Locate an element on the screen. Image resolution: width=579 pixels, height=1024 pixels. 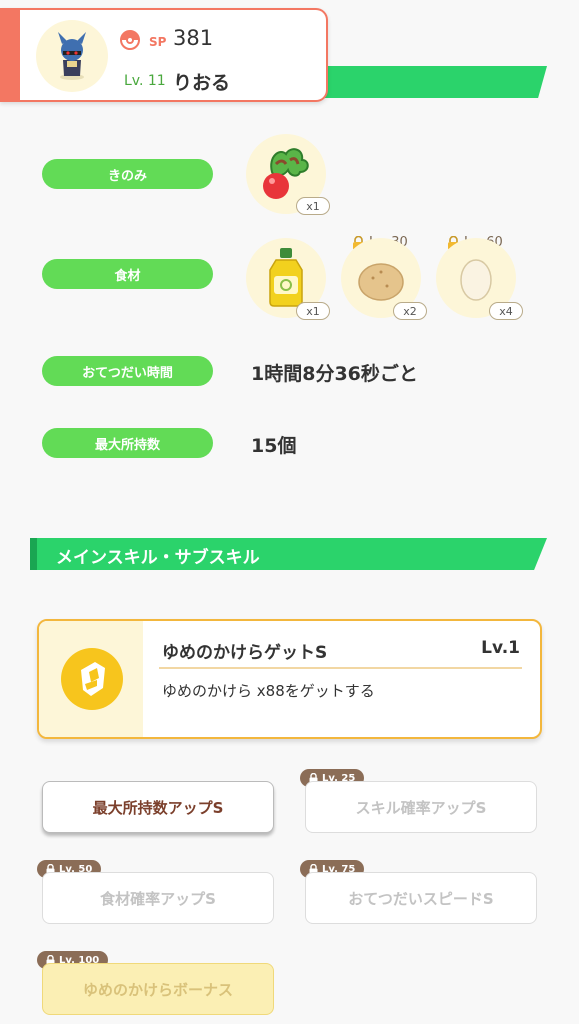
sp-ball-icon is located at coordinates (130, 40).